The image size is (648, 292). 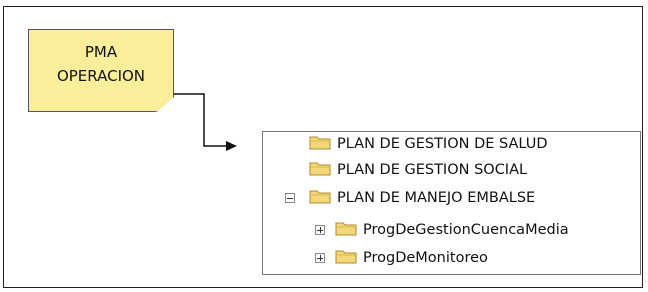 What do you see at coordinates (425, 258) in the screenshot?
I see `tree-item-label: ProgDeMonitoreo` at bounding box center [425, 258].